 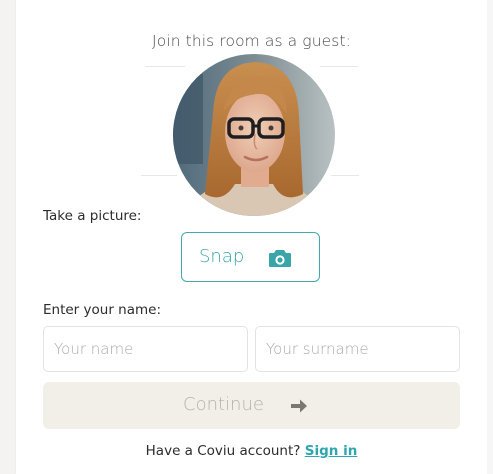 I want to click on scrollbar, so click(x=490, y=237).